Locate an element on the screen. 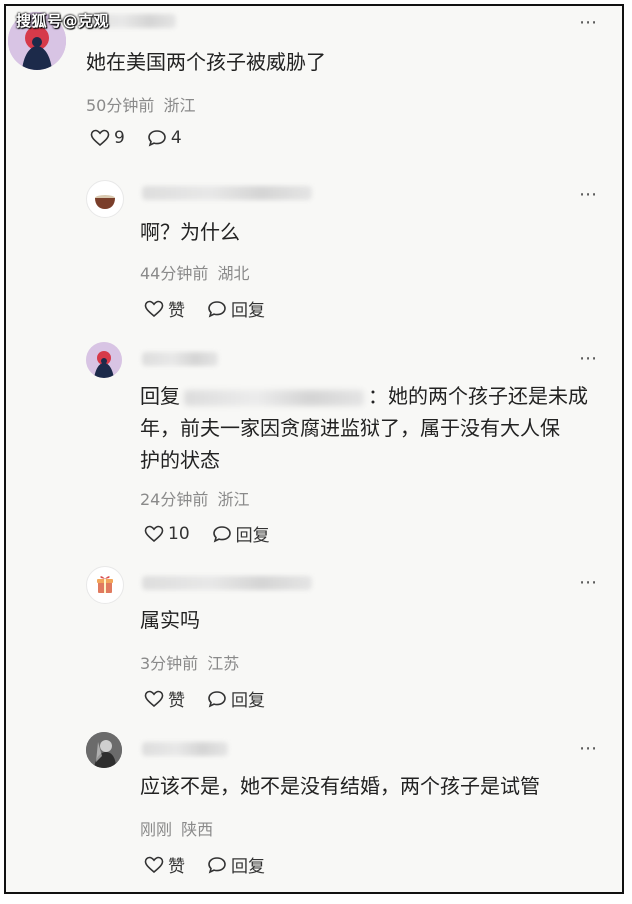 The width and height of the screenshot is (632, 904). comment-actions: 9 4 is located at coordinates (147, 138).